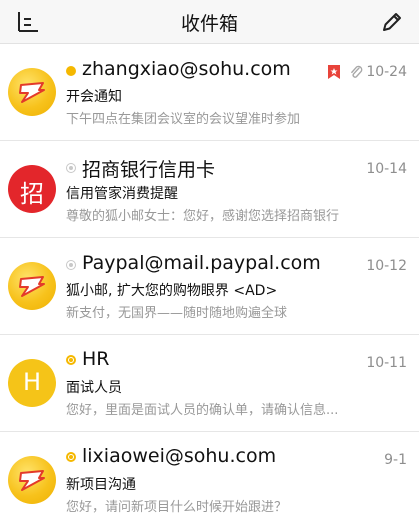 This screenshot has height=527, width=419. What do you see at coordinates (357, 71) in the screenshot?
I see `attachment-icon` at bounding box center [357, 71].